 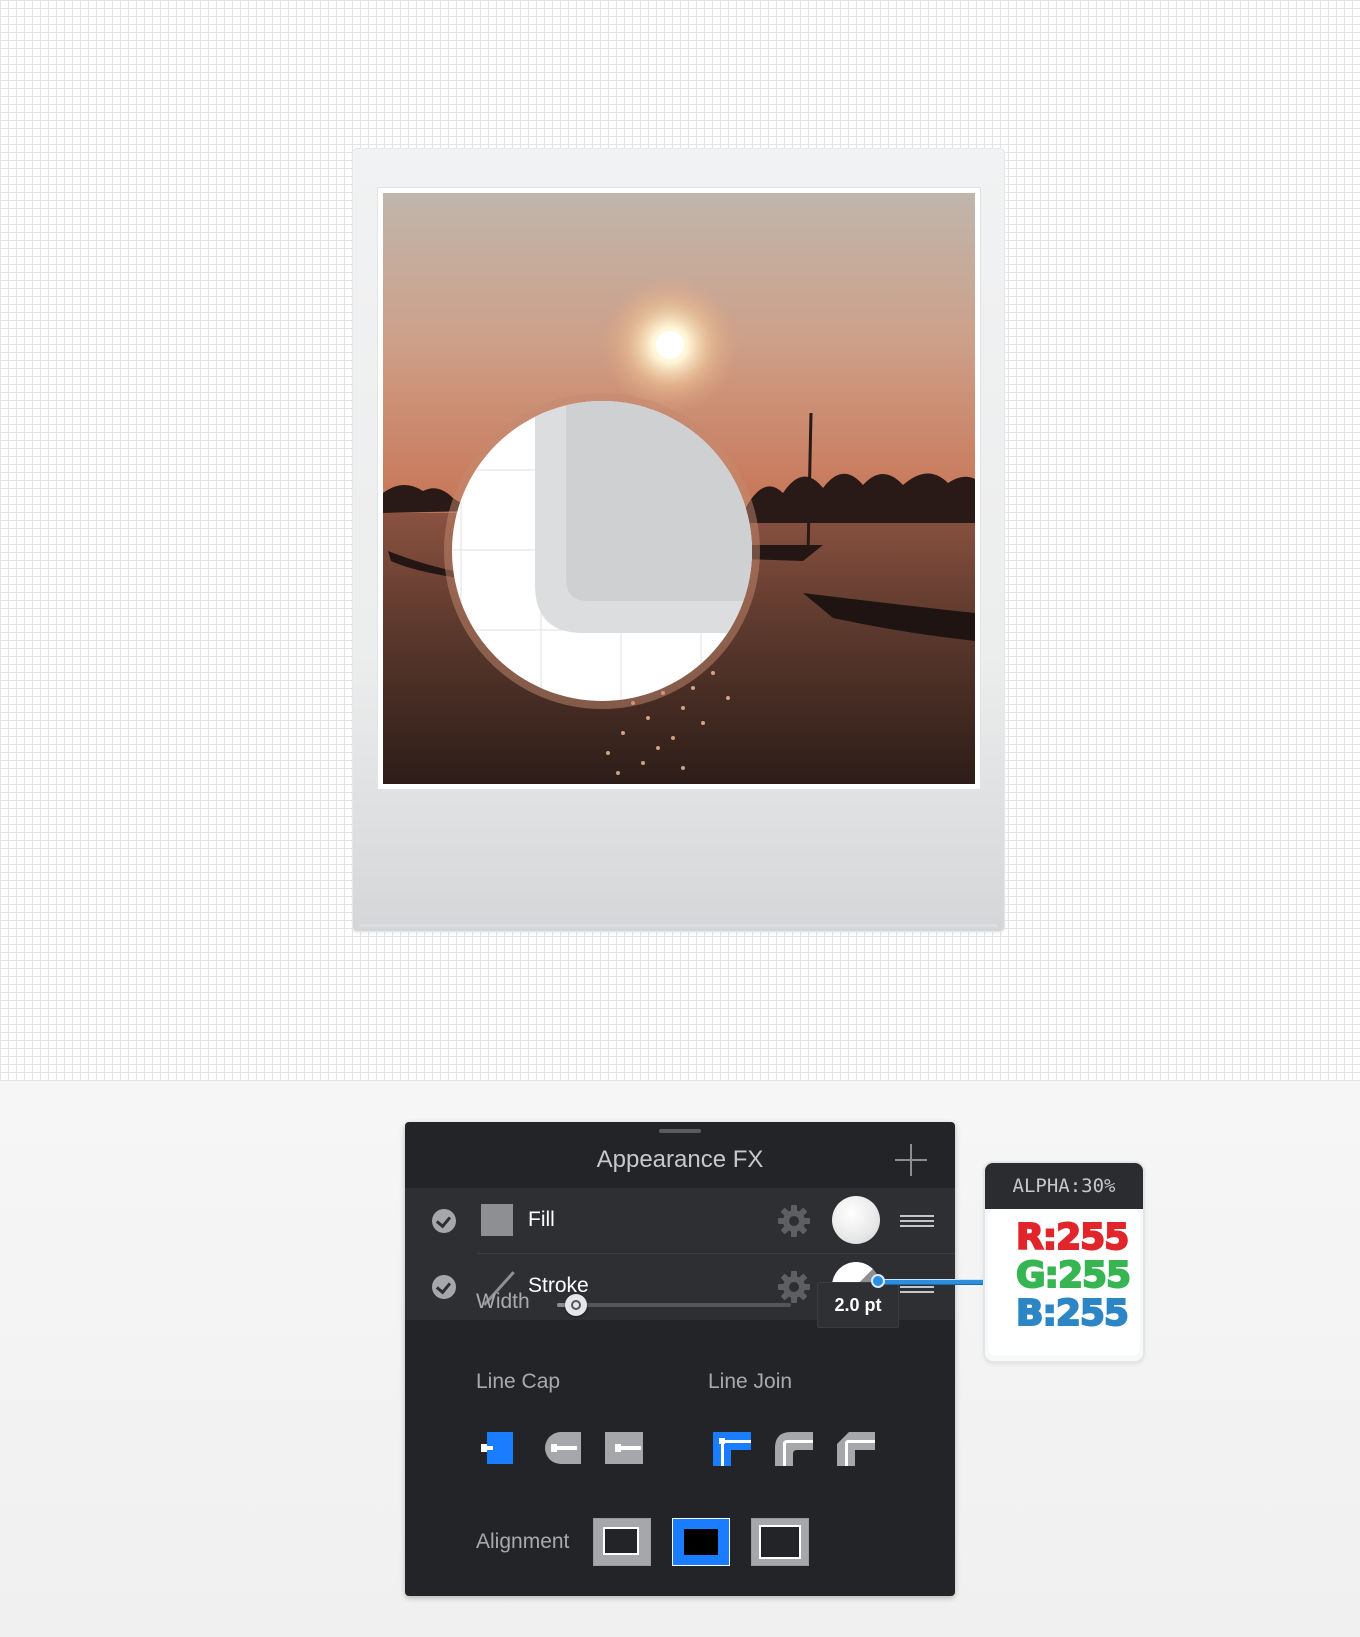 What do you see at coordinates (794, 1287) in the screenshot?
I see `stroke-settings-gear-icon` at bounding box center [794, 1287].